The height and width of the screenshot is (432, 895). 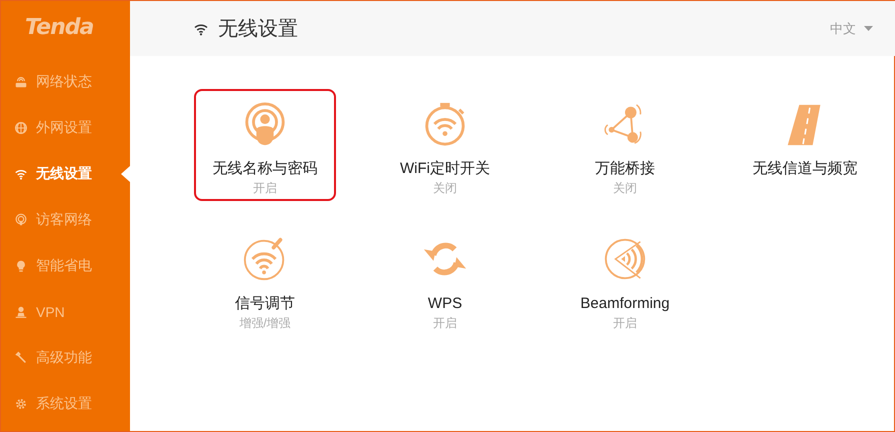 I want to click on tile-label: Beamforming, so click(x=625, y=304).